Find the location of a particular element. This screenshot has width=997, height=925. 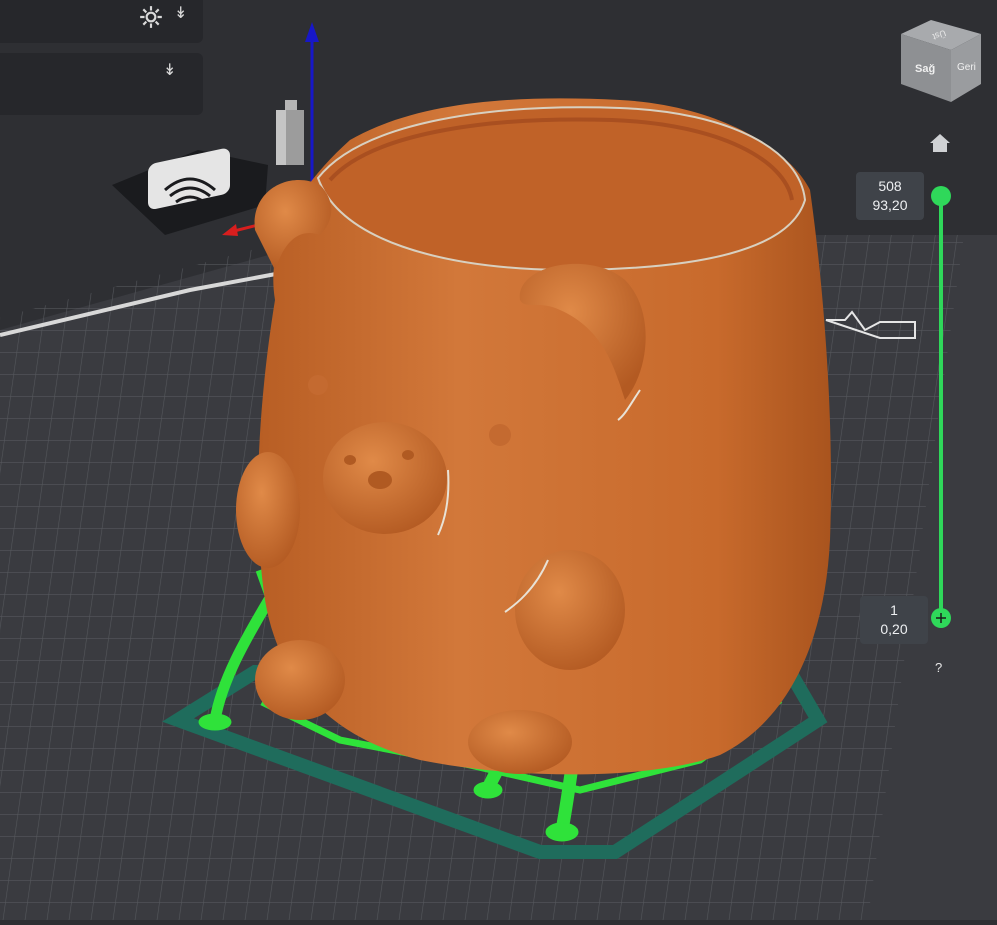

view-cube-right-label: Sağ is located at coordinates (925, 69).